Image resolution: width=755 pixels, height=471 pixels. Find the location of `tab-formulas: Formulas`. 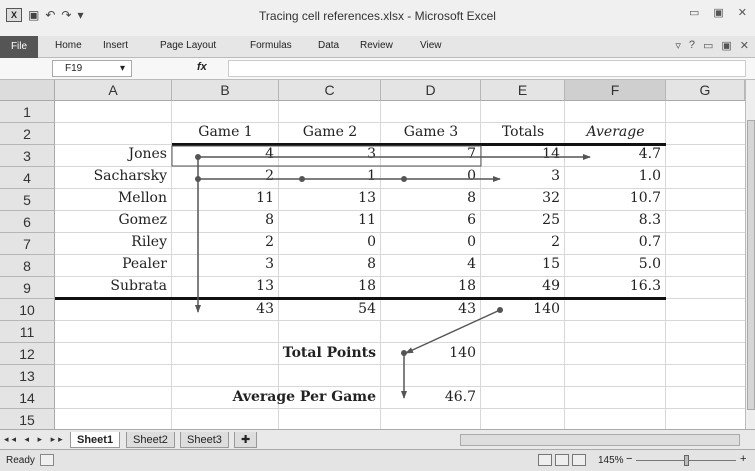

tab-formulas: Formulas is located at coordinates (271, 45).